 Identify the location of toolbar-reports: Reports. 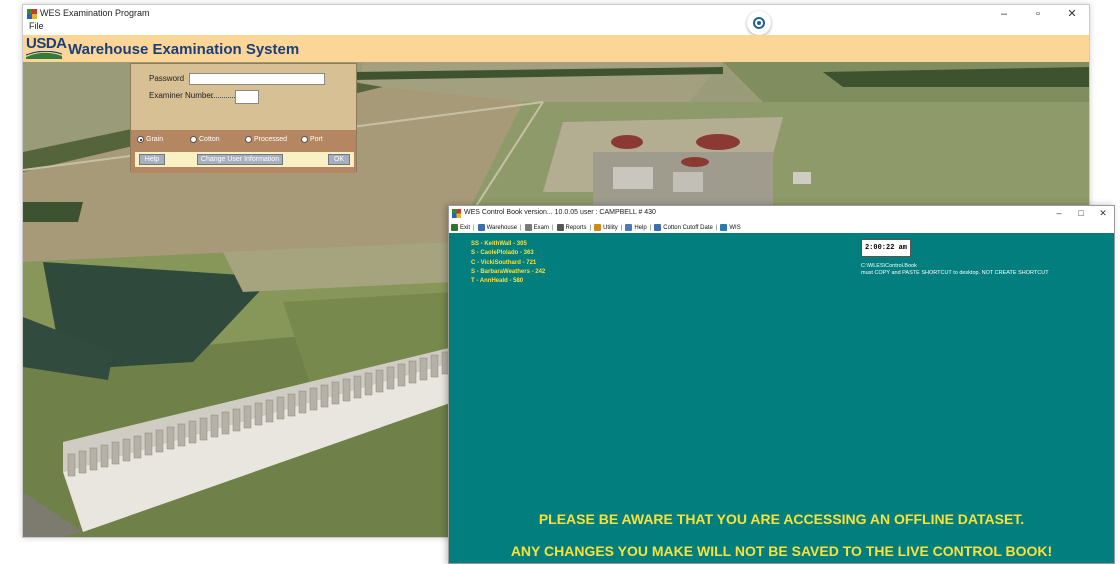
(571, 227).